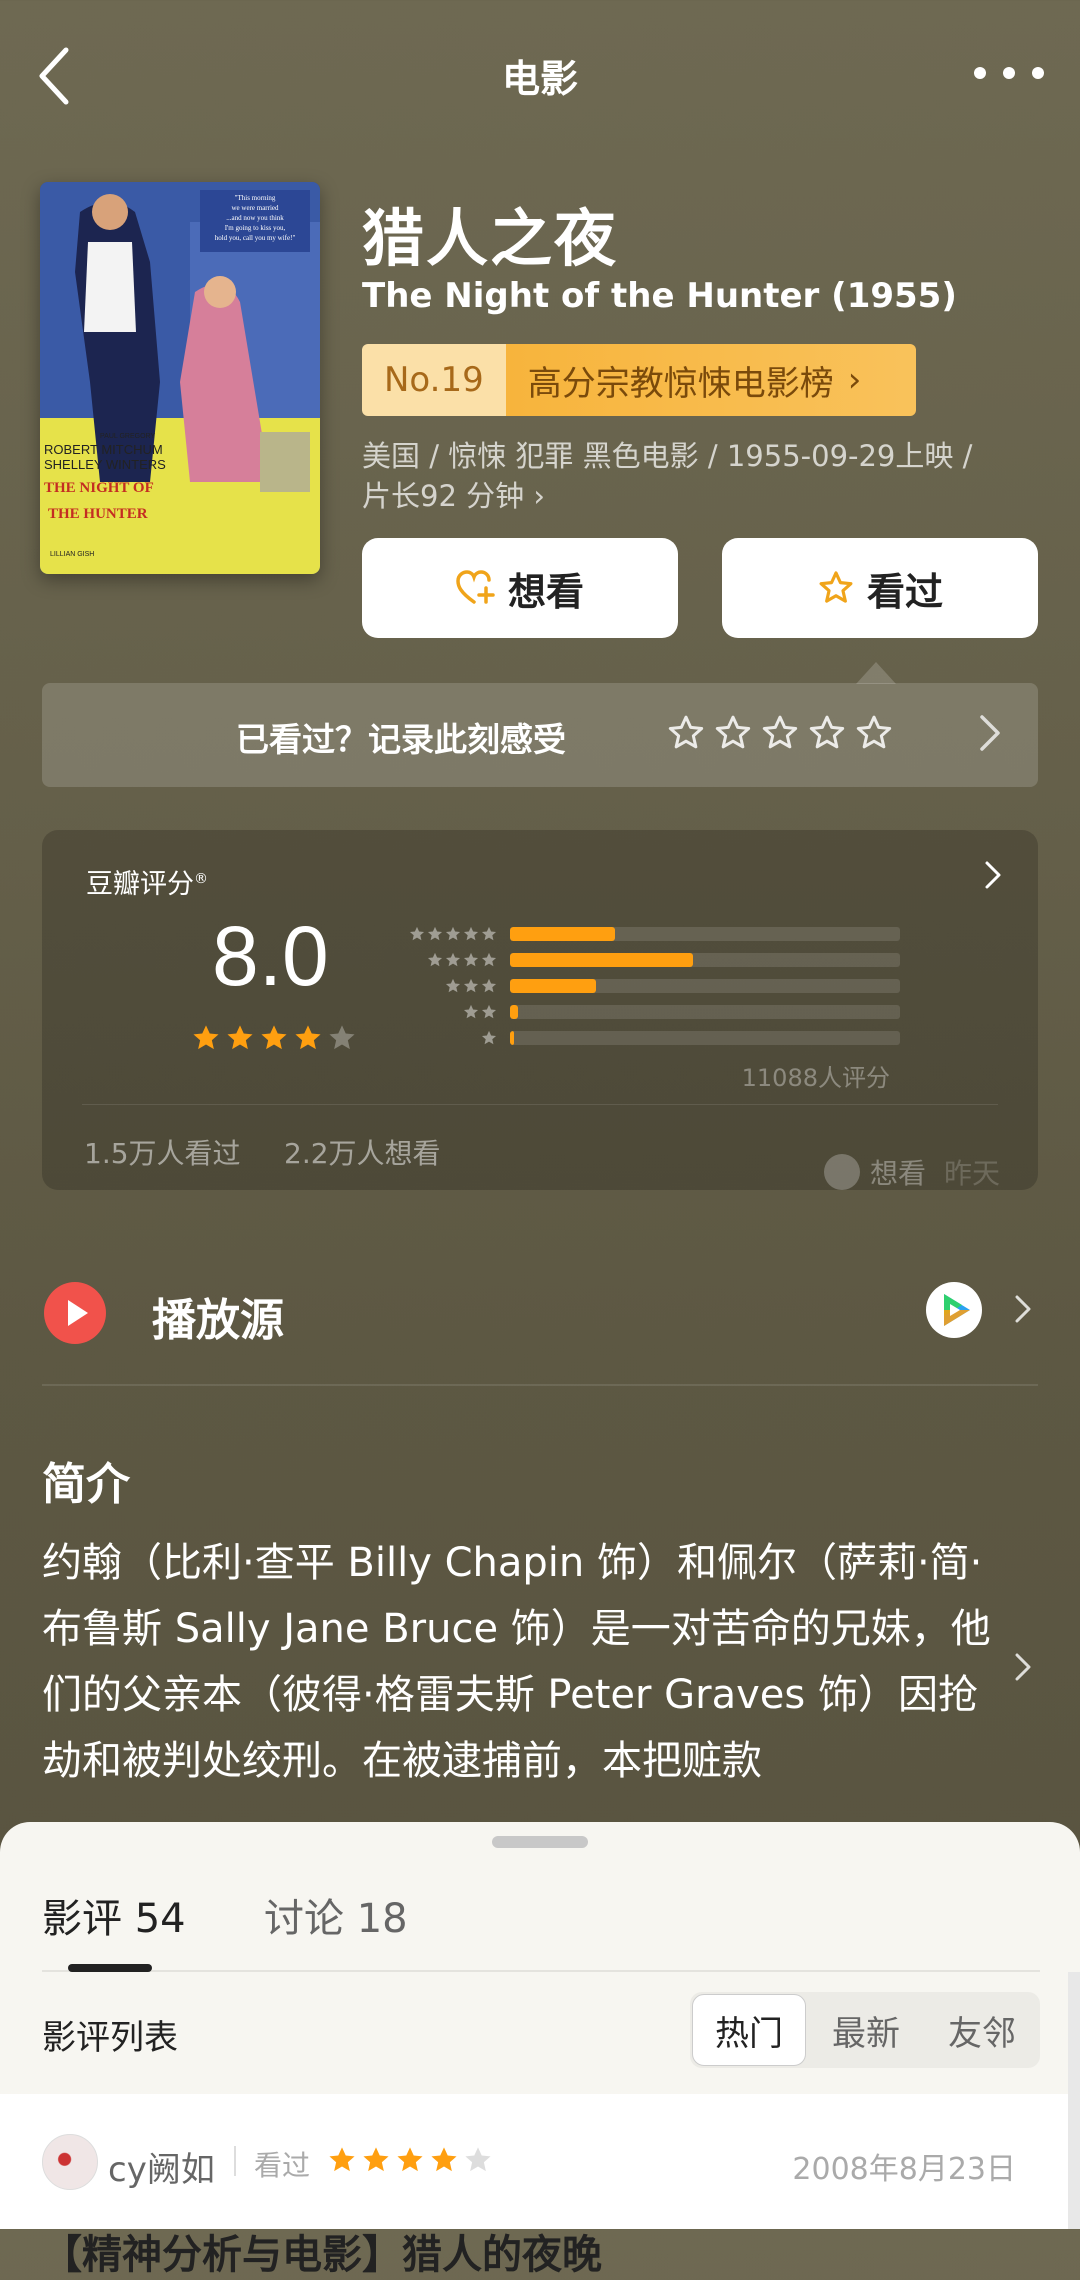 The width and height of the screenshot is (1080, 2280). Describe the element at coordinates (972, 1173) in the screenshot. I see `friend-time: 昨天` at that location.